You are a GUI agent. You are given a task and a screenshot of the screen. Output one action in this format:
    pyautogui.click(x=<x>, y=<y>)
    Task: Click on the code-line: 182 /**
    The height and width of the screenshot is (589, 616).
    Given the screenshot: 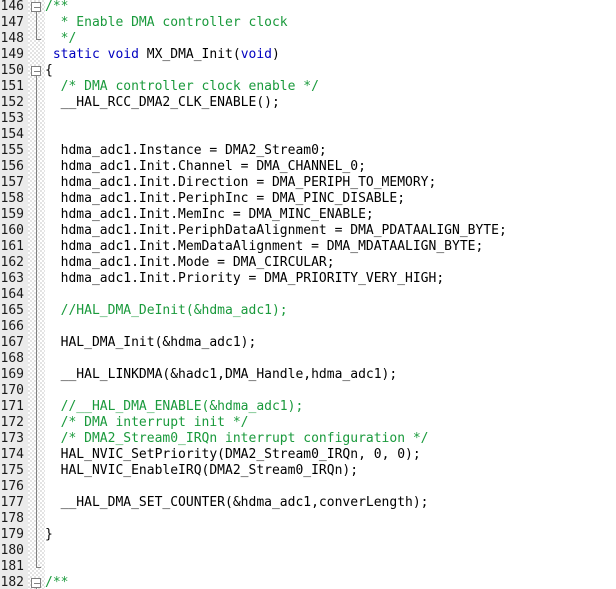 What is the action you would take?
    pyautogui.click(x=308, y=582)
    